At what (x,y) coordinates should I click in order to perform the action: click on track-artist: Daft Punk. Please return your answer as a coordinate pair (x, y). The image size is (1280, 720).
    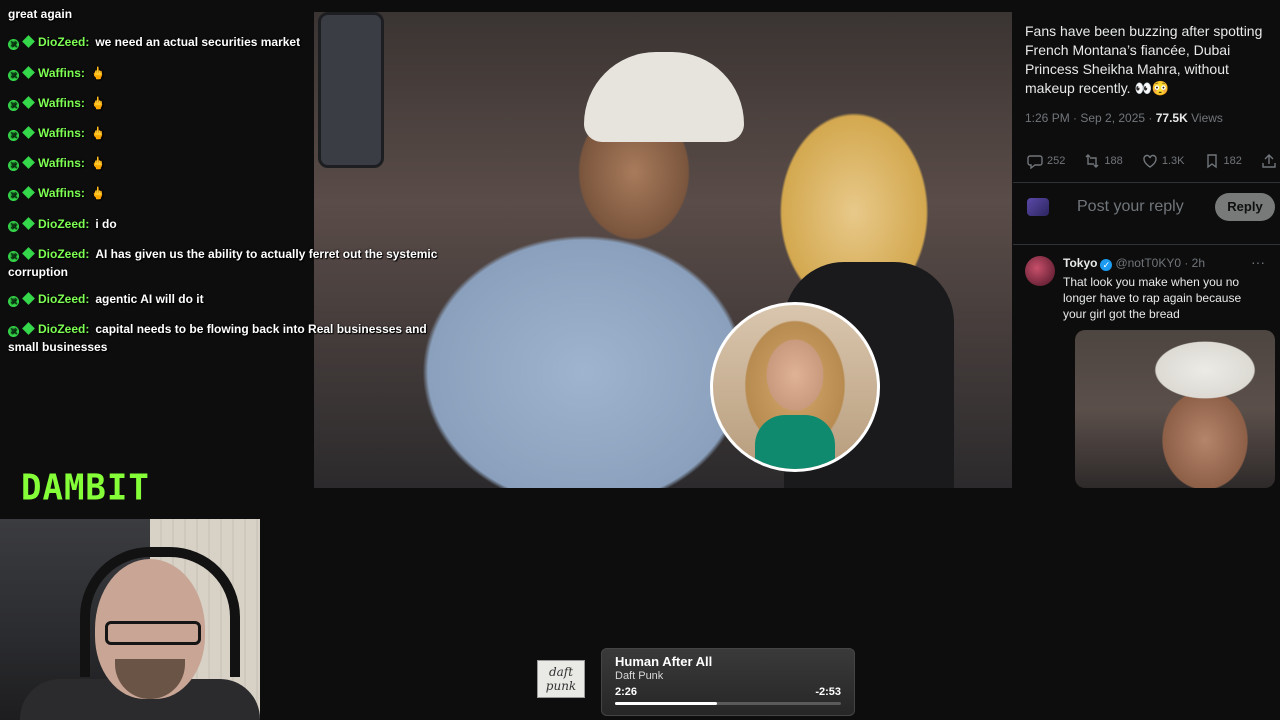
    Looking at the image, I should click on (639, 676).